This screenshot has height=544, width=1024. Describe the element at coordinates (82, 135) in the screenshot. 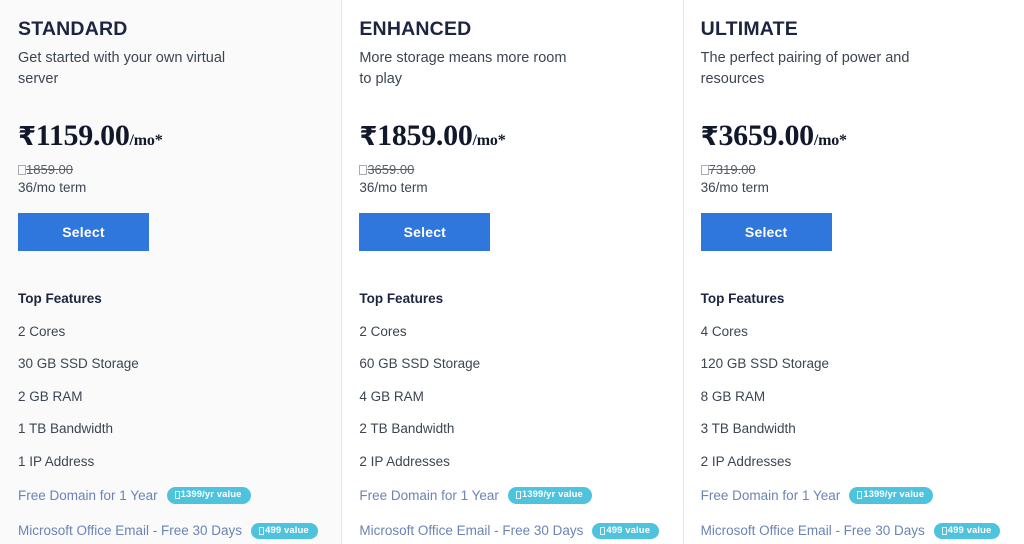

I see `plan-price-amount: 1159.00` at that location.